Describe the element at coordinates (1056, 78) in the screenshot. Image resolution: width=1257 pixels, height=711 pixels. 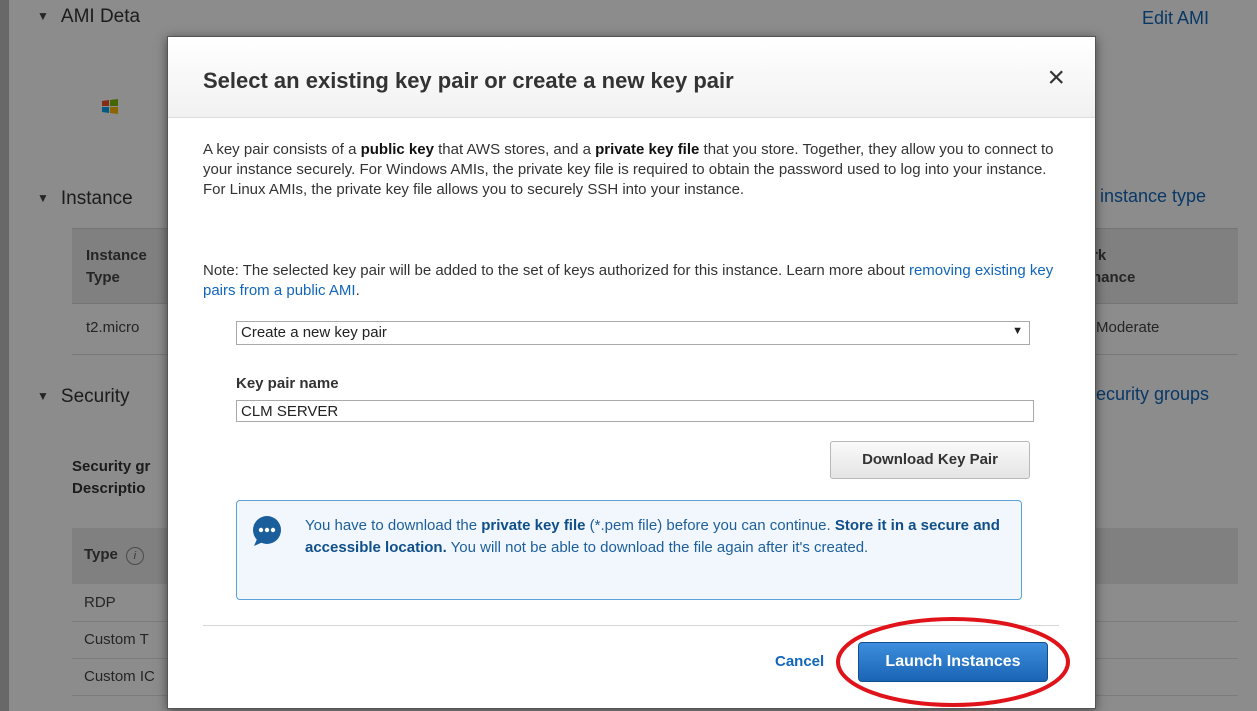
I see `close-icon: ×` at that location.